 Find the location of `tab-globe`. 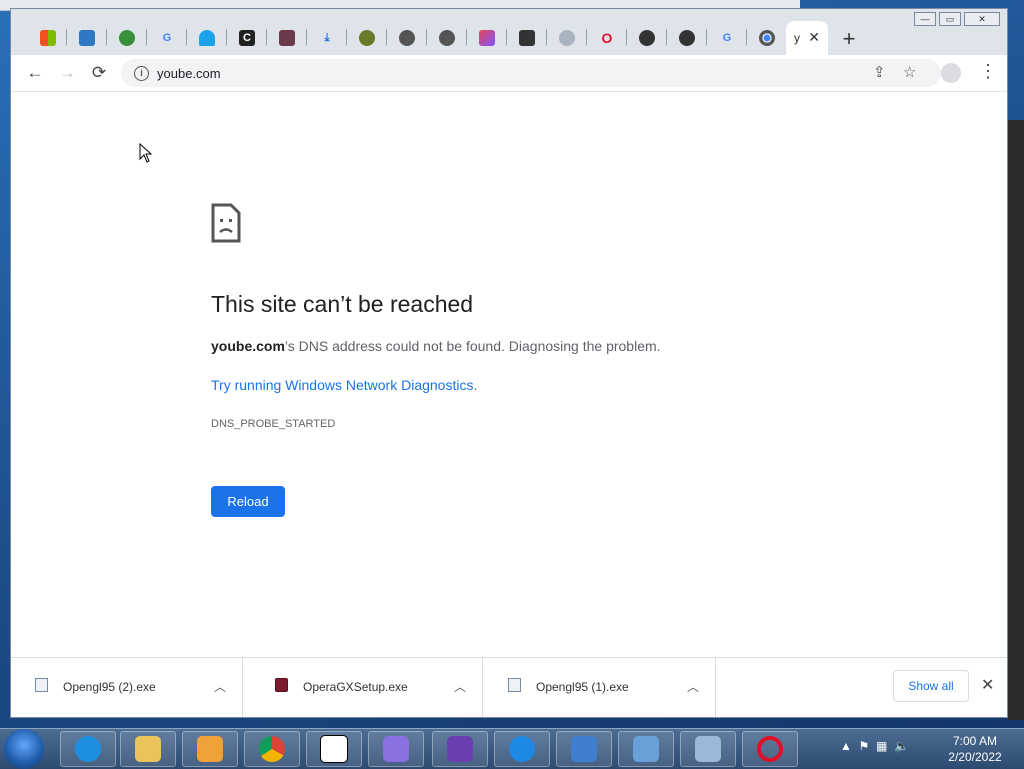

tab-globe is located at coordinates (127, 38).